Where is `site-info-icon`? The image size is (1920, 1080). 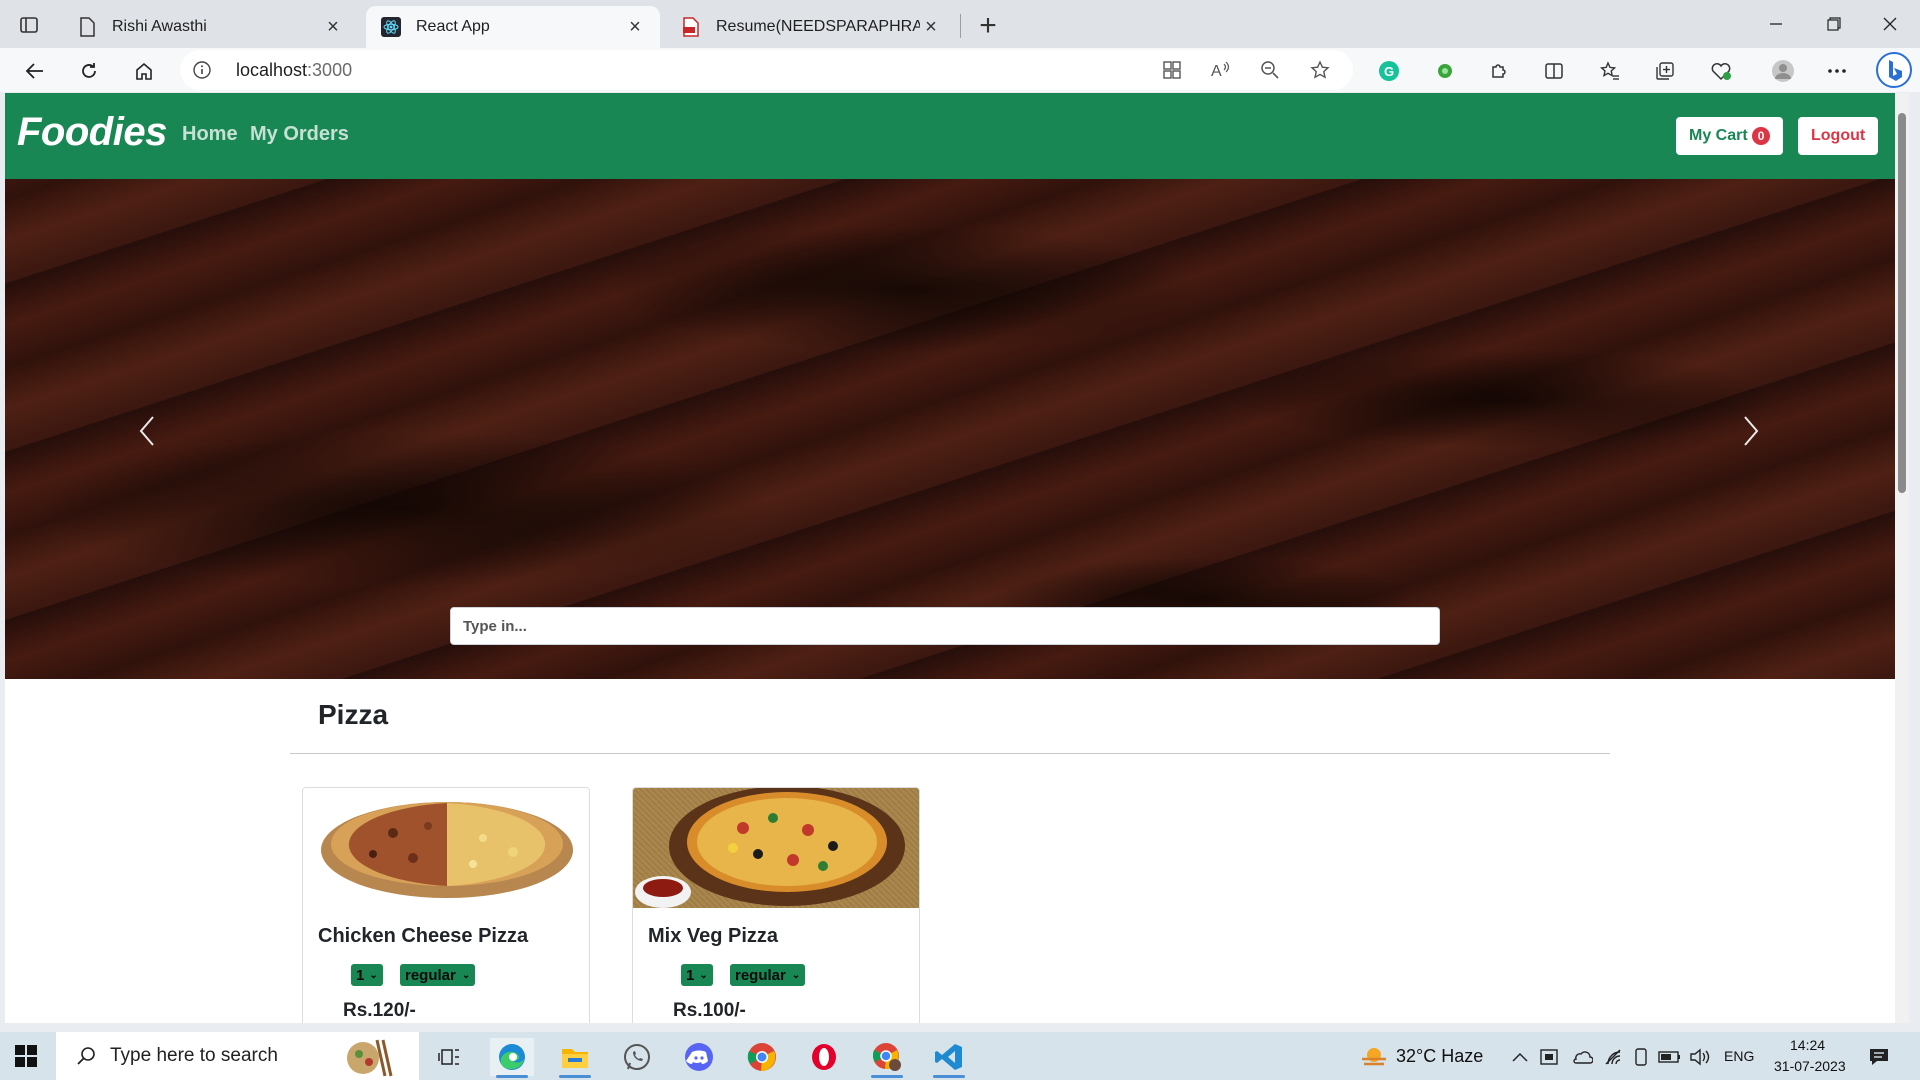 site-info-icon is located at coordinates (202, 70).